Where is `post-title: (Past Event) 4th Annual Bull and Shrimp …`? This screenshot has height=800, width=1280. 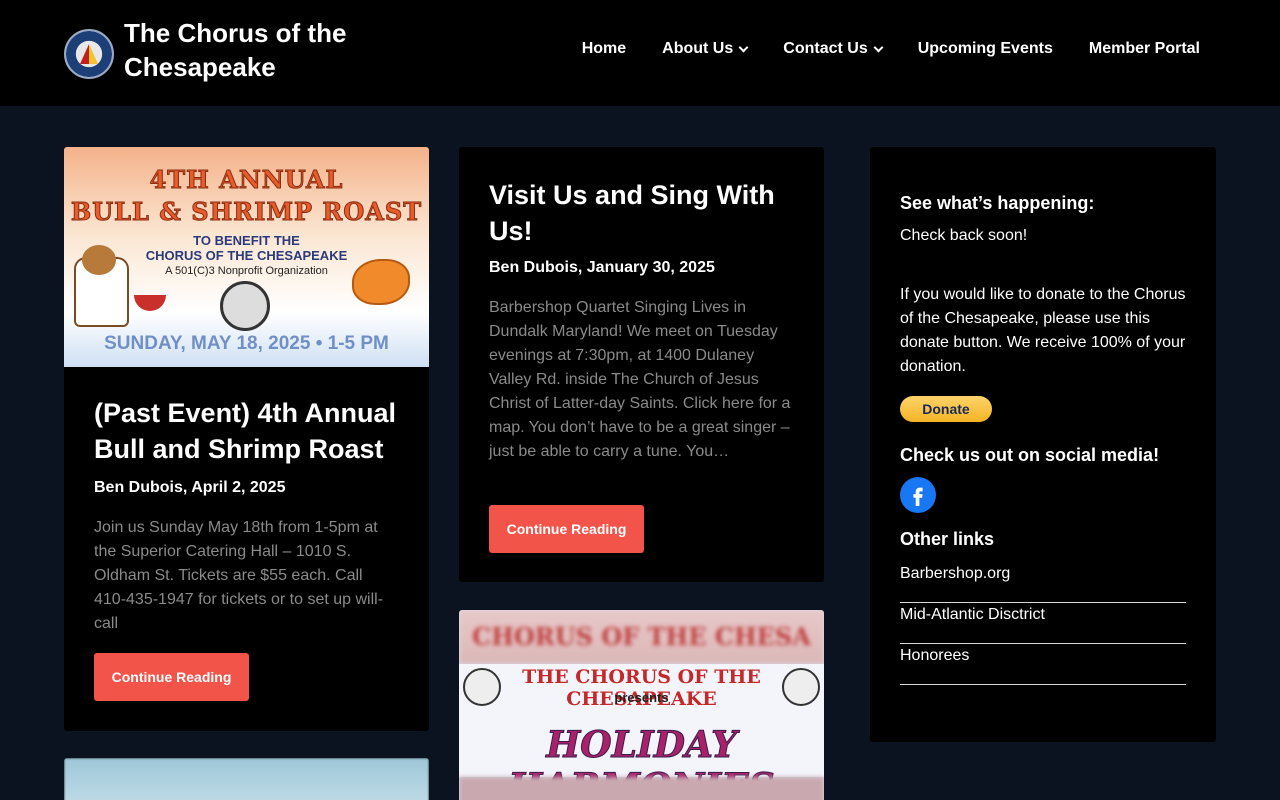 post-title: (Past Event) 4th Annual Bull and Shrimp … is located at coordinates (249, 431).